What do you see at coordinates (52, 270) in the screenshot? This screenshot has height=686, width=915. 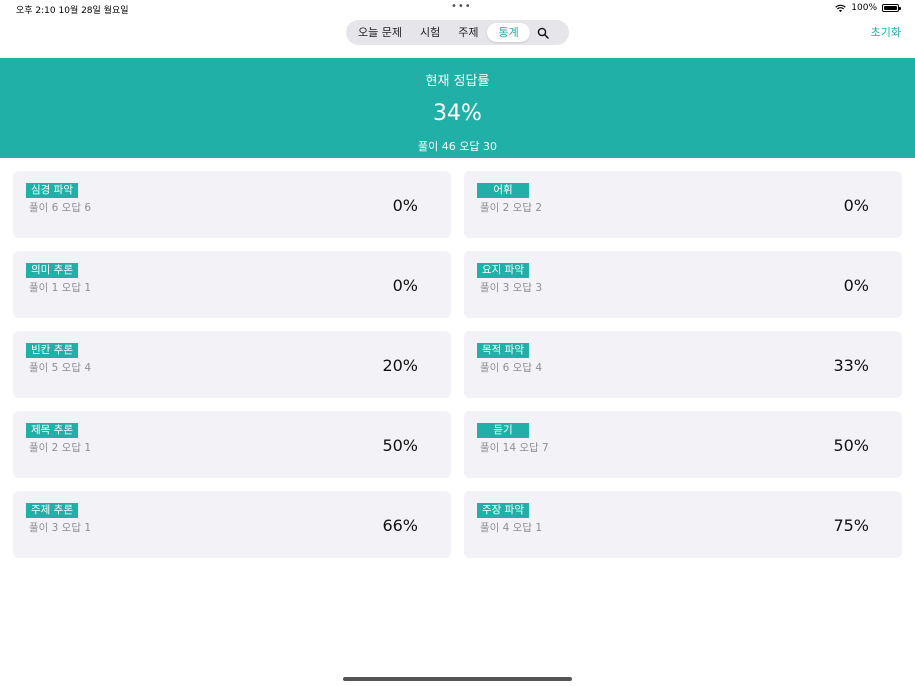 I see `category-tag: 의미 추론` at bounding box center [52, 270].